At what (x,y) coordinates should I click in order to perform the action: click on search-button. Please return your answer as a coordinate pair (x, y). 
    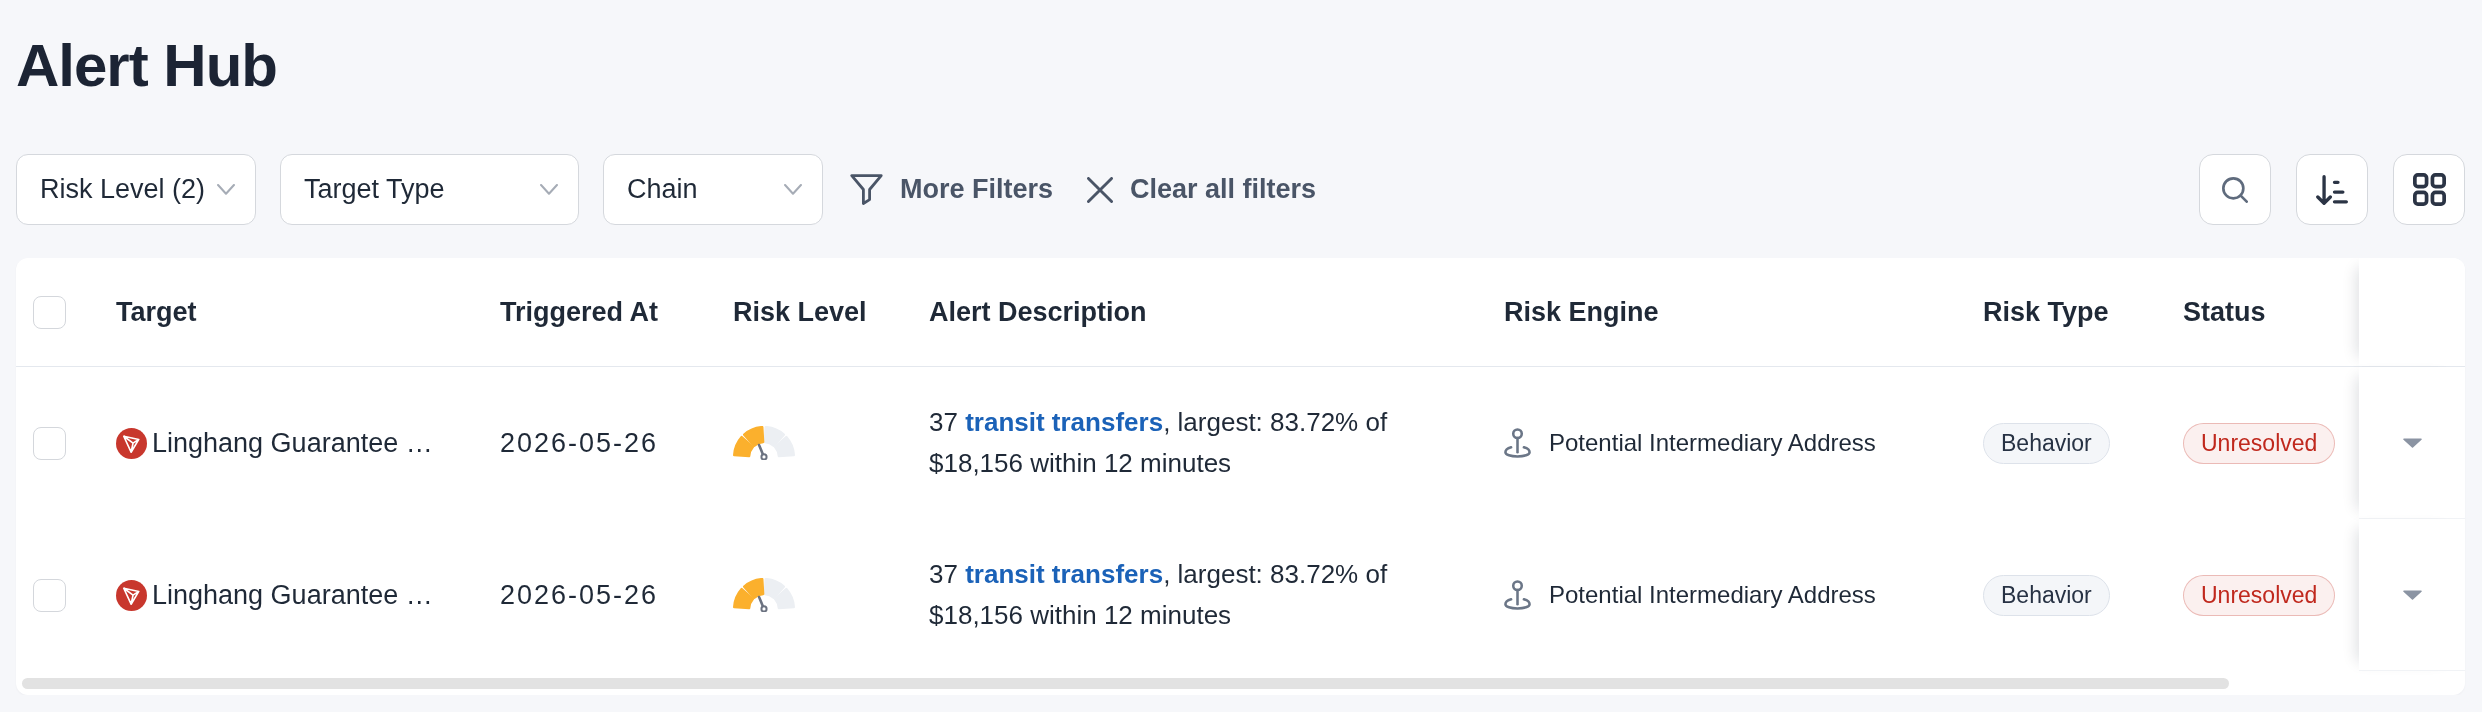
    Looking at the image, I should click on (2235, 189).